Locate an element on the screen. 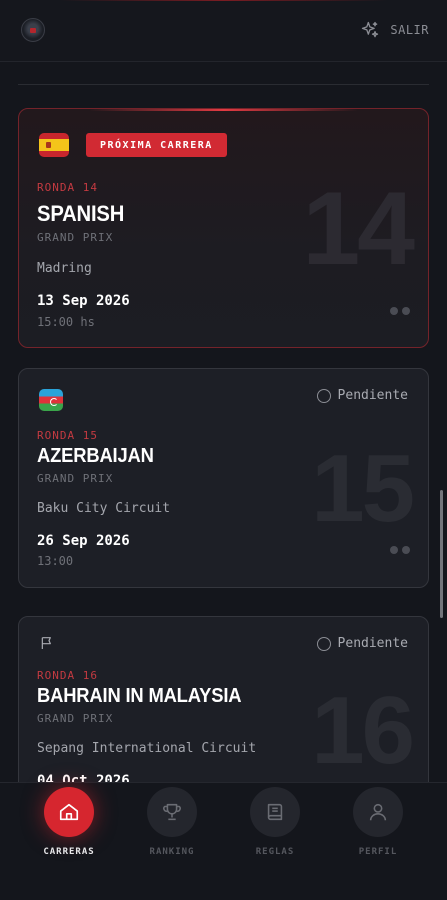 This screenshot has width=447, height=900. nav-item-carreras: CARRERAS is located at coordinates (69, 822).